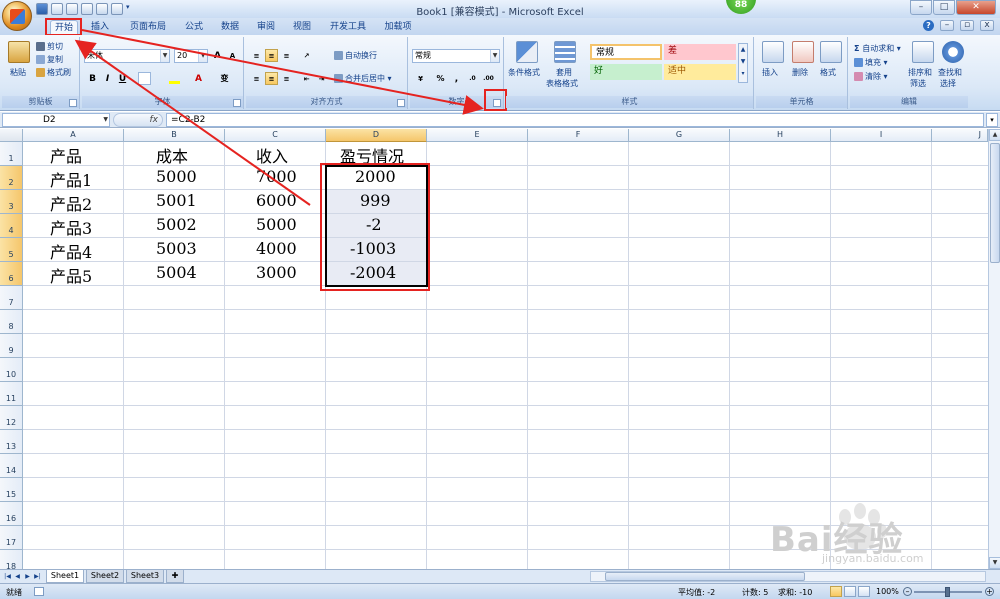 The image size is (1000, 599). Describe the element at coordinates (947, 592) in the screenshot. I see `zoom-slider-thumb` at that location.